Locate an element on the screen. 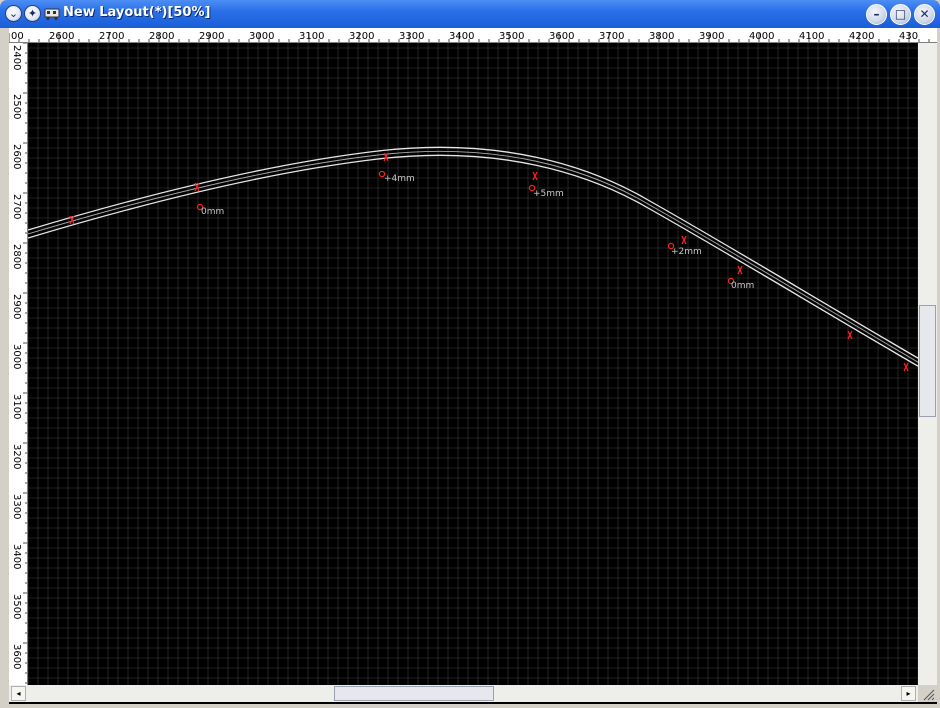 The height and width of the screenshot is (708, 940). pin-button: ✦ is located at coordinates (32, 13).